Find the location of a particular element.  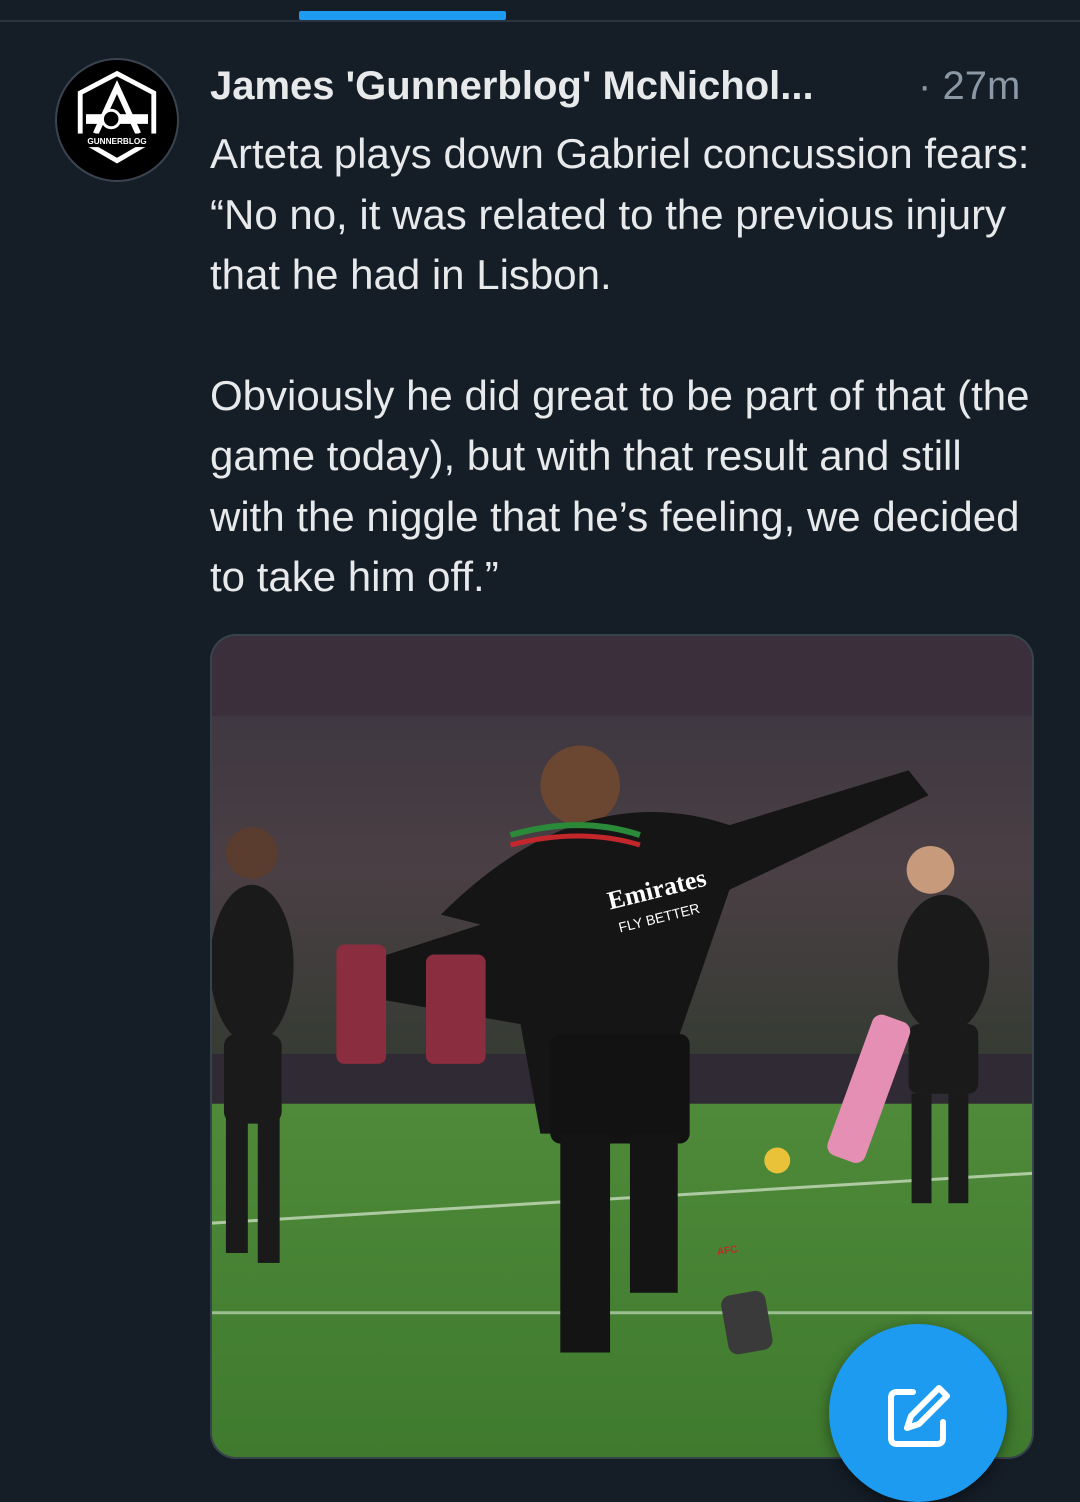

tab-strip is located at coordinates (540, 11).